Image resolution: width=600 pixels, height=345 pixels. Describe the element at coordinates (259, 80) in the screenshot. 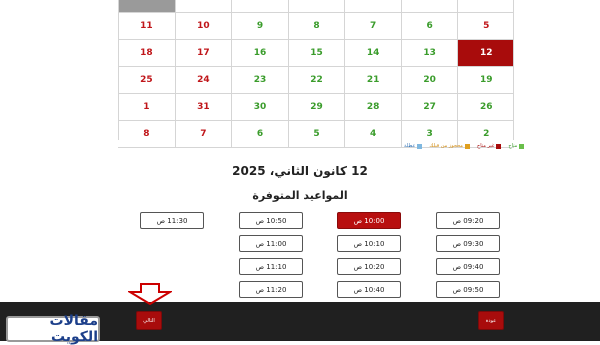

I see `calendar-day: 23` at that location.